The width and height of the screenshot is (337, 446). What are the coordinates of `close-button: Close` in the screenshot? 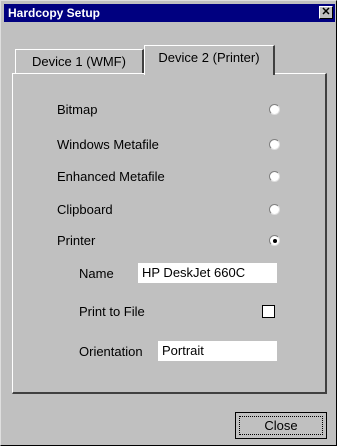 It's located at (281, 425).